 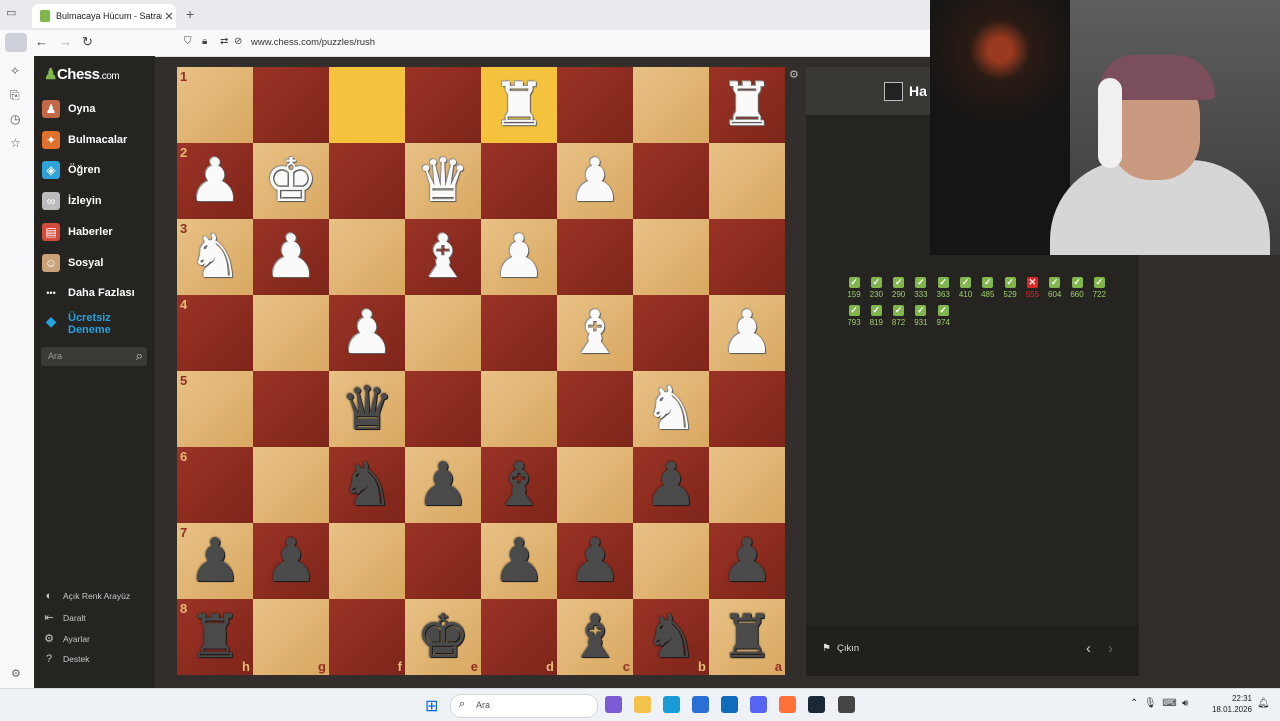 What do you see at coordinates (215, 409) in the screenshot?
I see `board-square: 5` at bounding box center [215, 409].